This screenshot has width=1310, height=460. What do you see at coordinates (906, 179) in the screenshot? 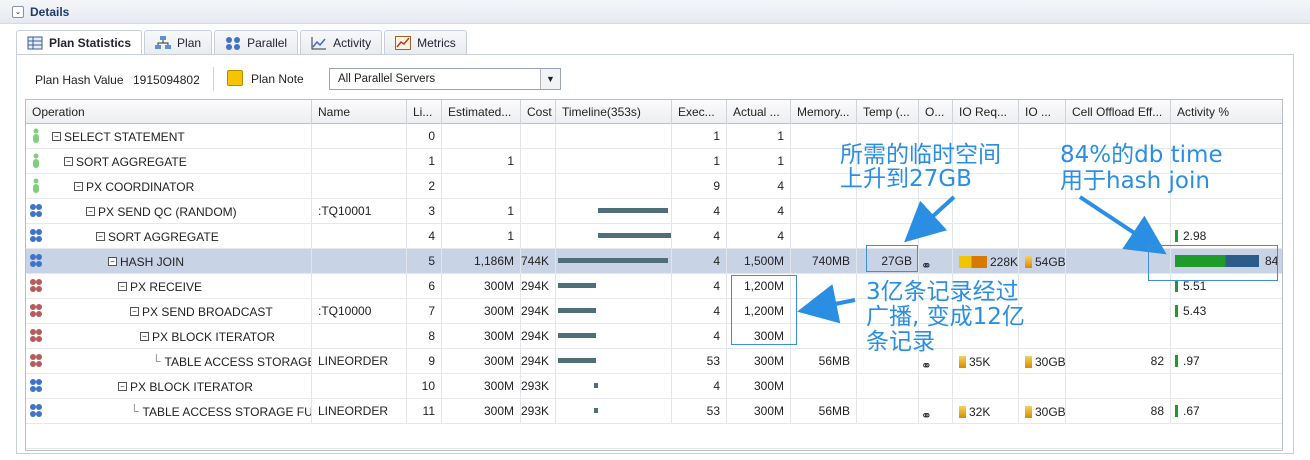
I see `temp-annotation-line2: 上升到27GB` at bounding box center [906, 179].